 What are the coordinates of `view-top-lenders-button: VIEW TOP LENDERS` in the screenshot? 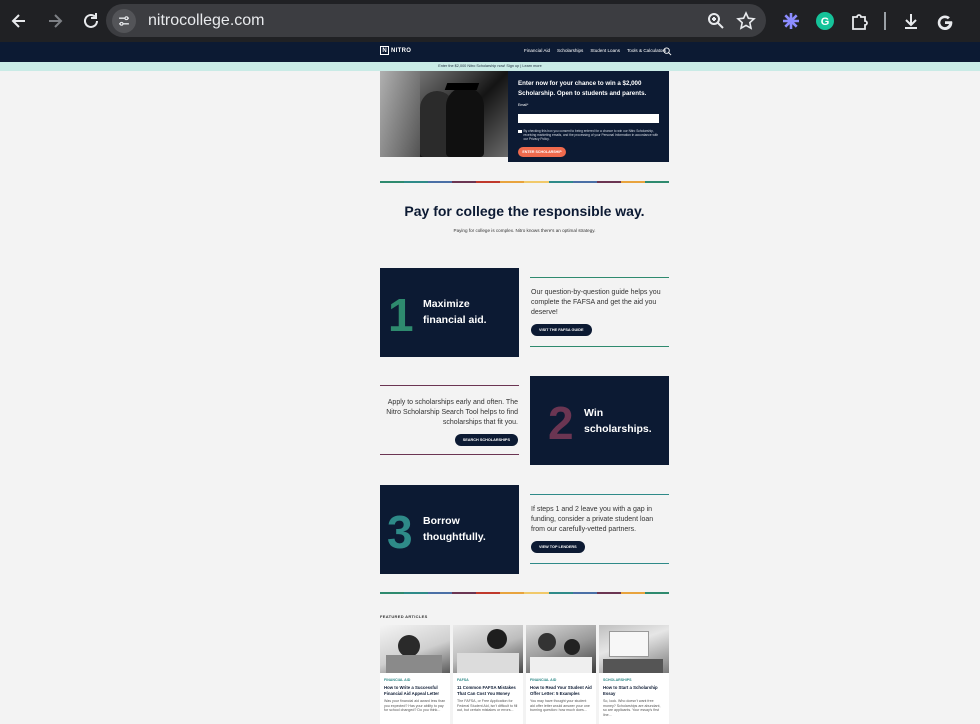 It's located at (558, 547).